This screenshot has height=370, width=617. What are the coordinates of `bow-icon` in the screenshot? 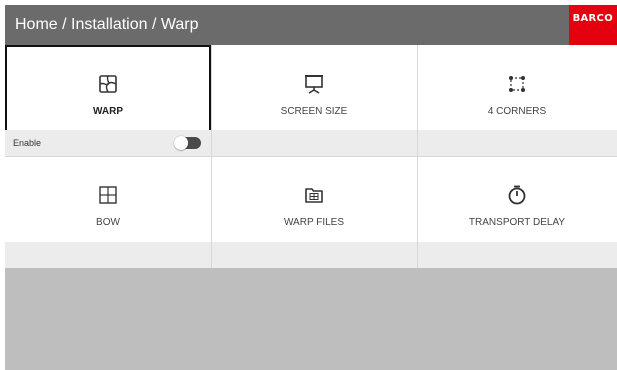 It's located at (108, 195).